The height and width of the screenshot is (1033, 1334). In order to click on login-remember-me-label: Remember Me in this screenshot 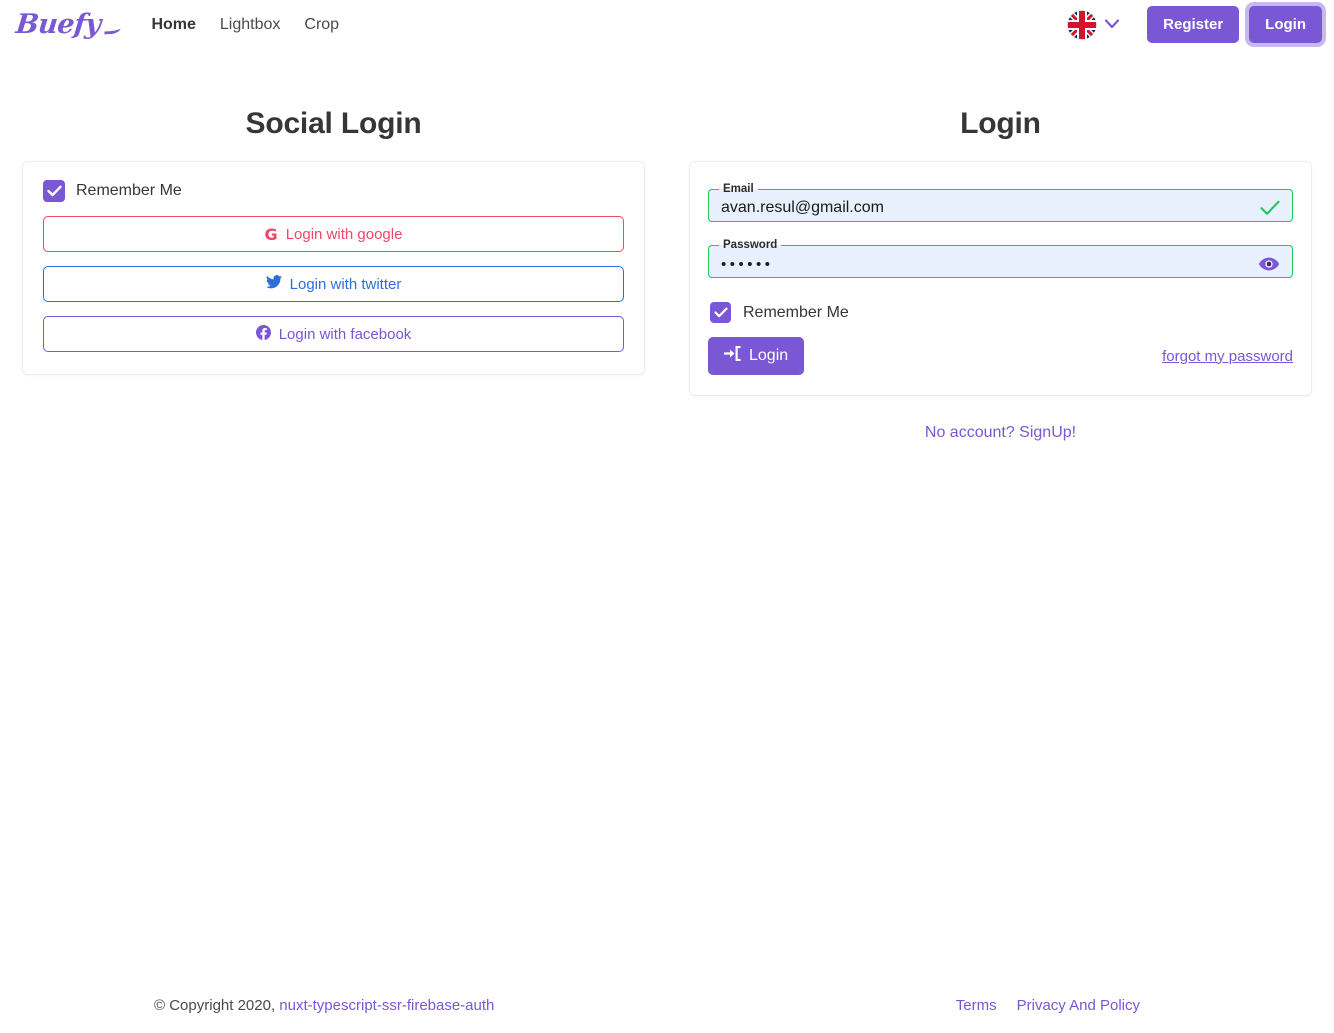, I will do `click(796, 312)`.